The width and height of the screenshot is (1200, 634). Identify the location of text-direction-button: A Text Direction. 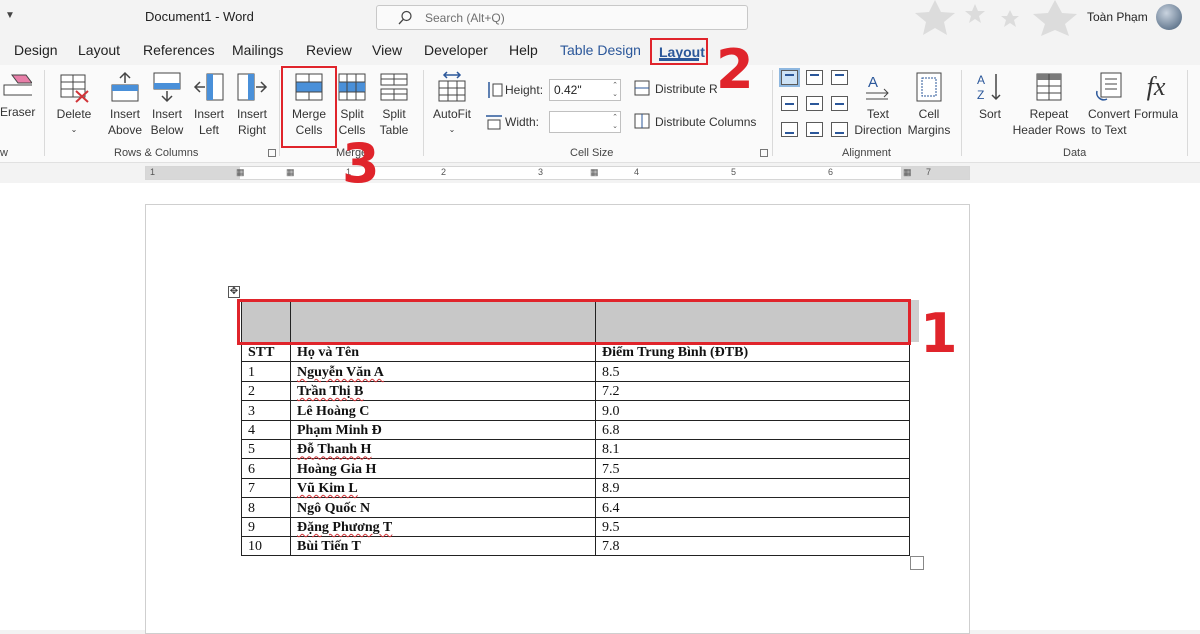
(878, 104).